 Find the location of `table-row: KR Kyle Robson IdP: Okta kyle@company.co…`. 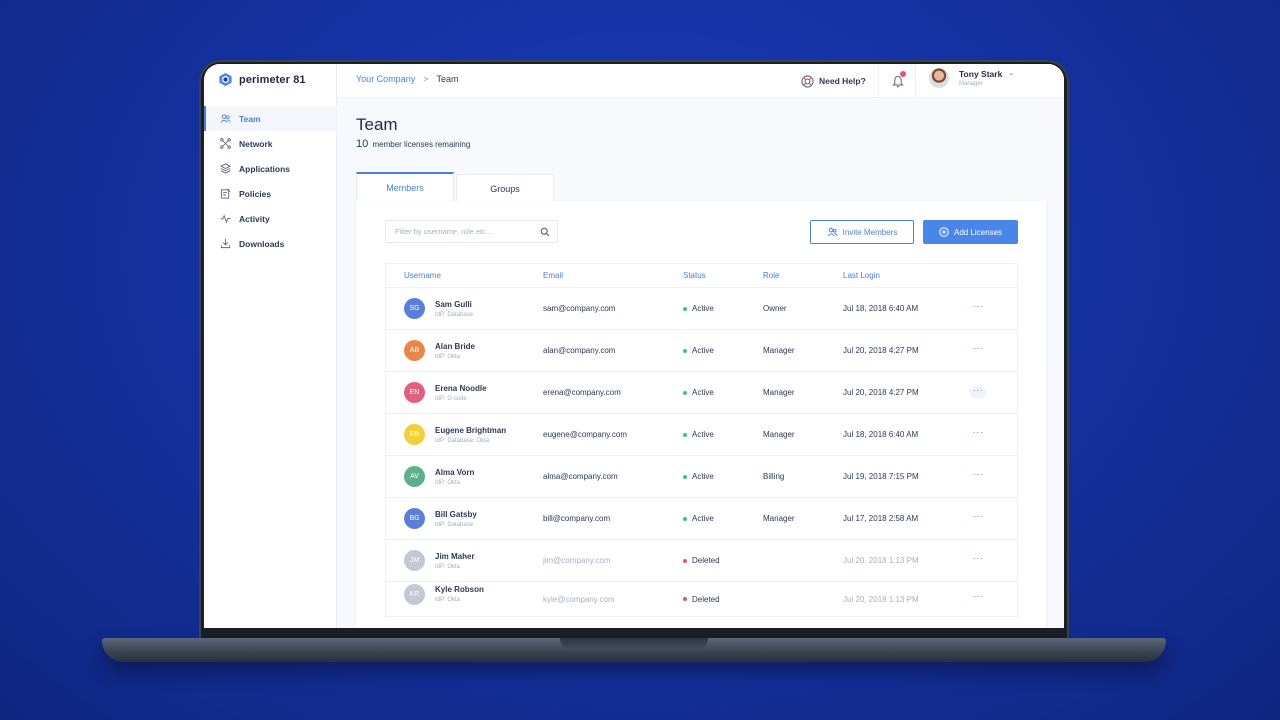

table-row: KR Kyle Robson IdP: Okta kyle@company.co… is located at coordinates (701, 599).